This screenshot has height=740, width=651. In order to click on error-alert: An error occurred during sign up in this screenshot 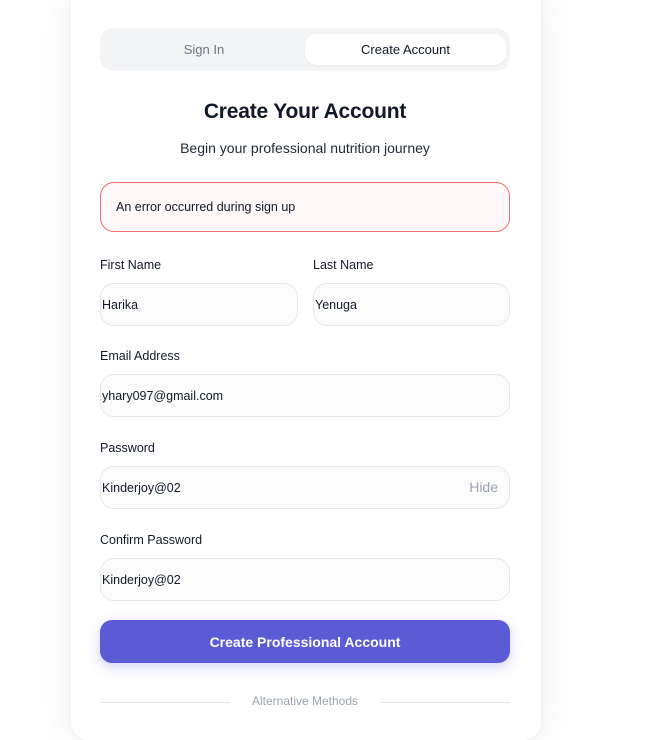, I will do `click(305, 207)`.